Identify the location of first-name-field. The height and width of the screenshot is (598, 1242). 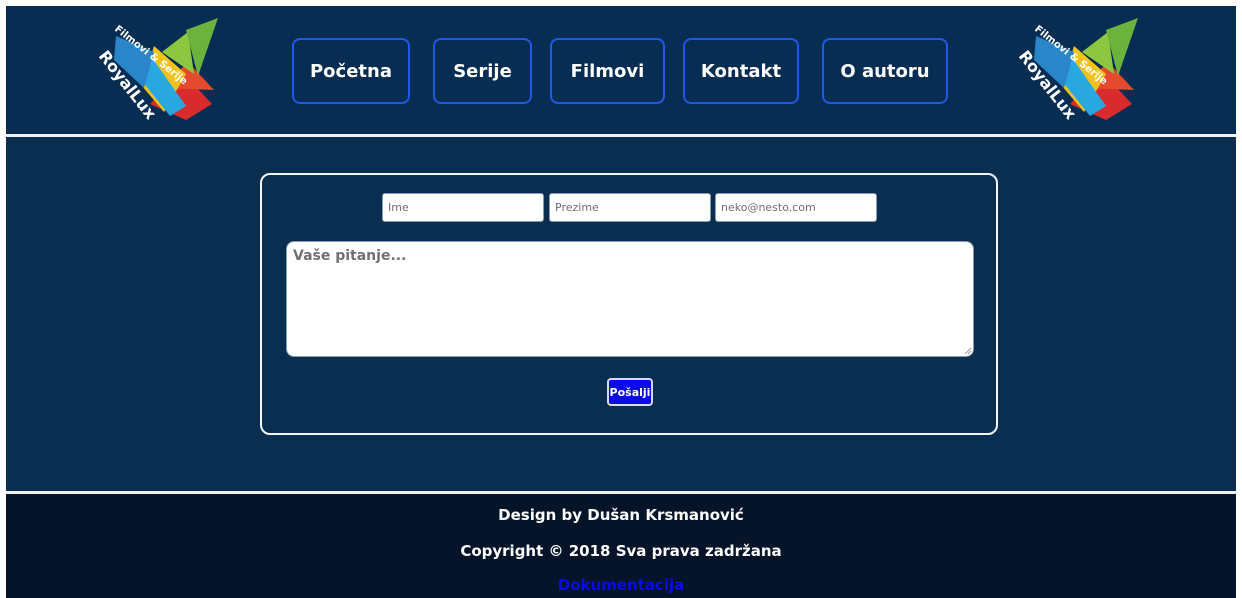
(463, 207).